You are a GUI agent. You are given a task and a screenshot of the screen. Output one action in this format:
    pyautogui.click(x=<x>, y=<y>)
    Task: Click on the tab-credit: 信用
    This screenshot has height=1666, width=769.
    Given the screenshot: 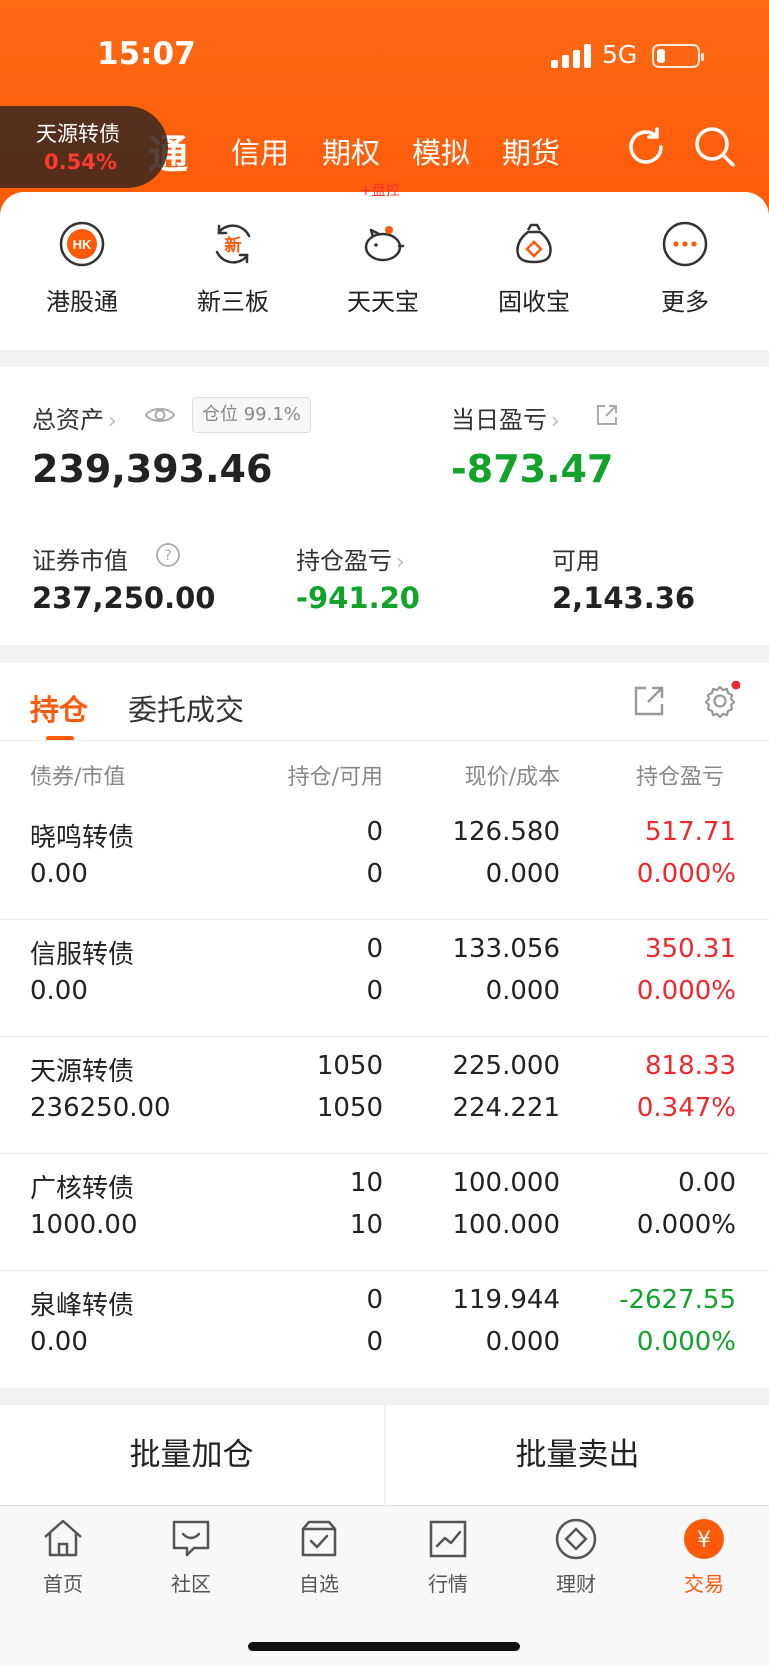 What is the action you would take?
    pyautogui.click(x=260, y=151)
    